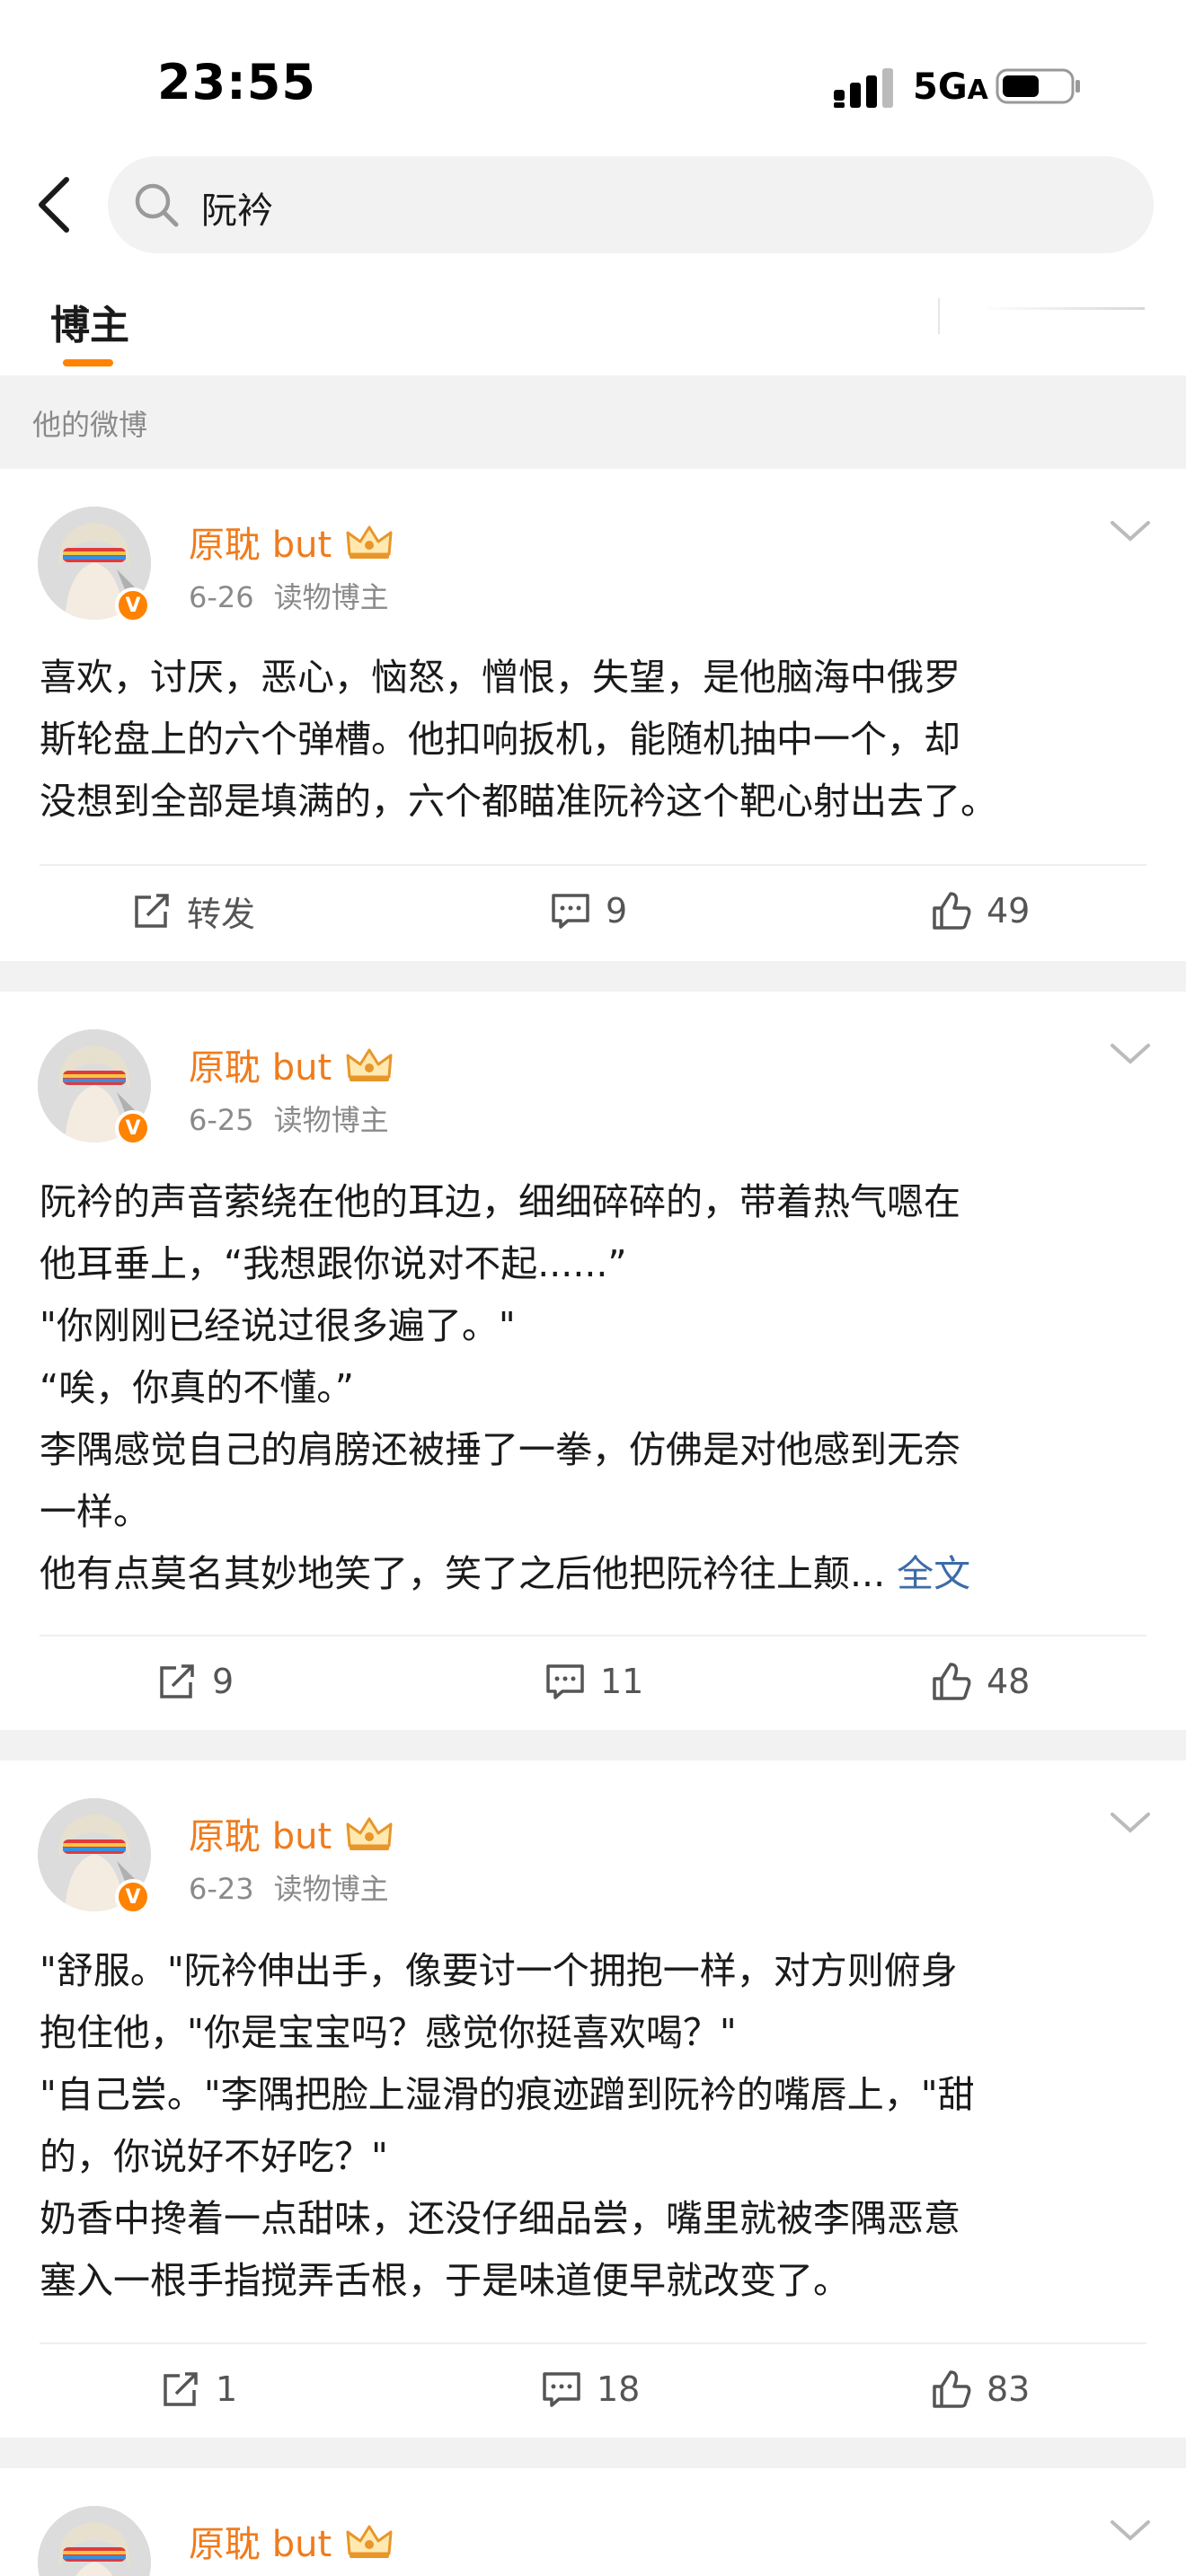 Image resolution: width=1186 pixels, height=2576 pixels. I want to click on search-query: 阮衿, so click(237, 211).